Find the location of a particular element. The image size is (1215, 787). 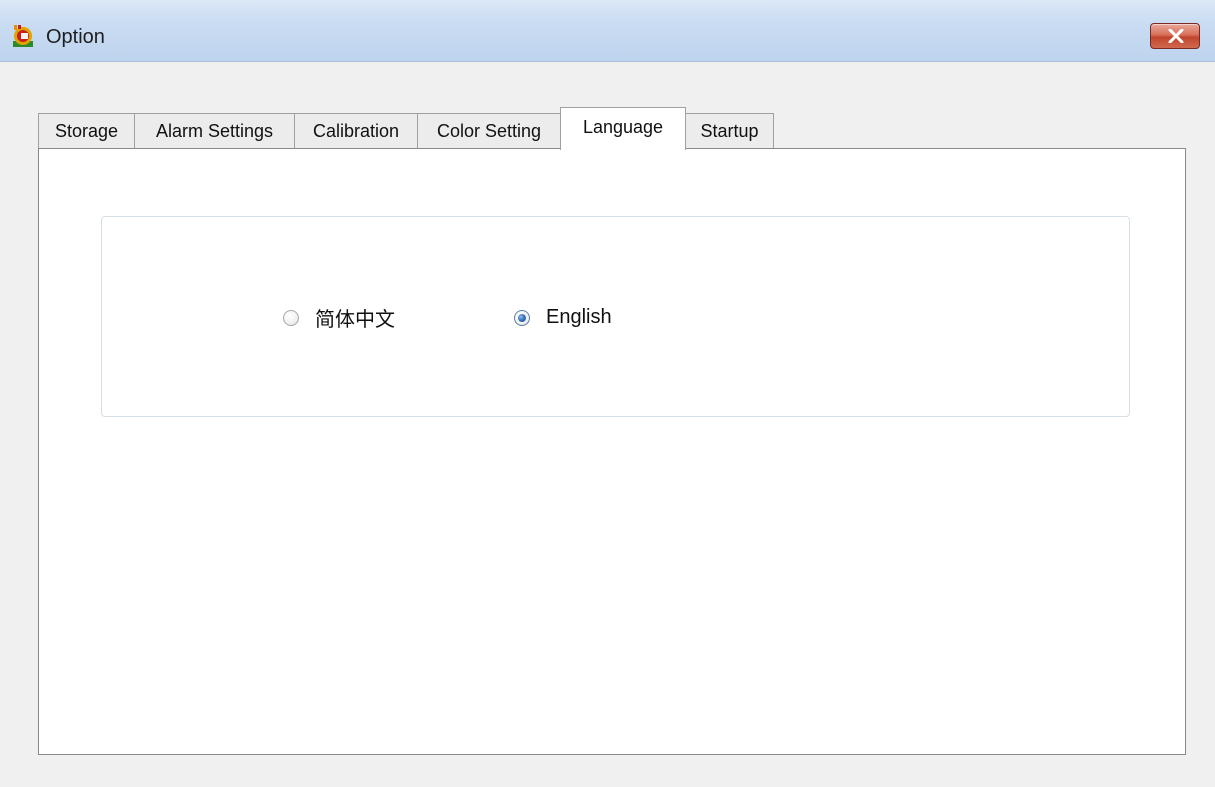

title-bar: Option is located at coordinates (607, 31).